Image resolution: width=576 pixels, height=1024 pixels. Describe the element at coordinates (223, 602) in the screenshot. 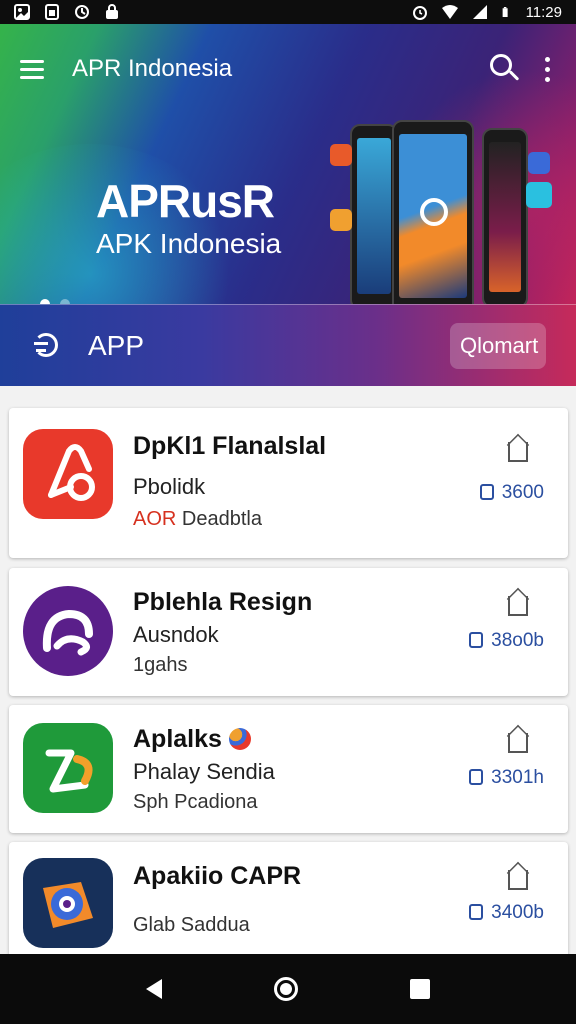

I see `app-name: Pblehla Resign` at that location.